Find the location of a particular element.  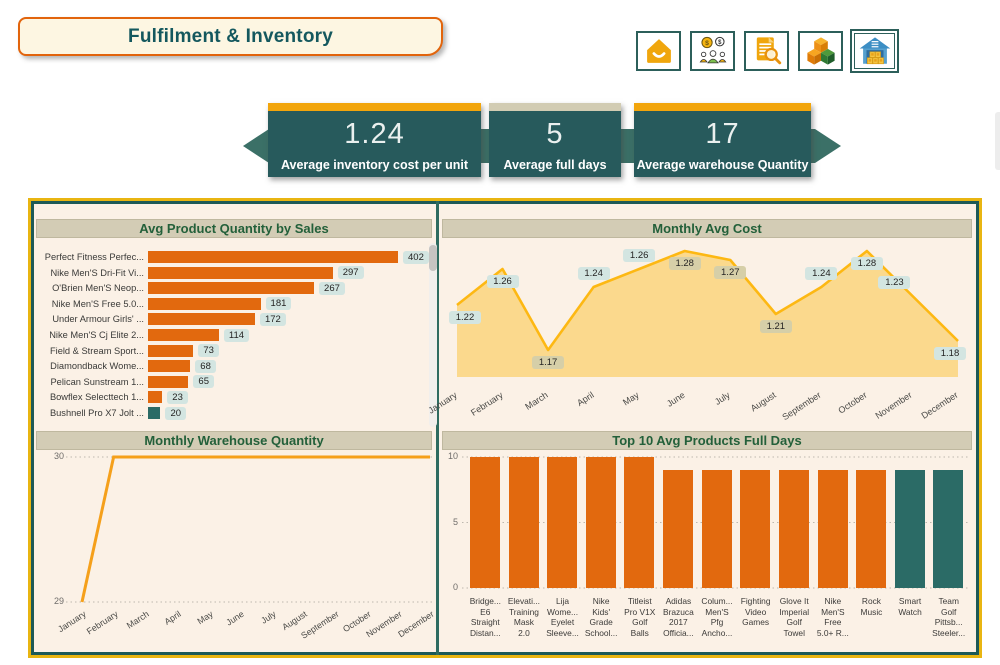

customers-coins-icon: $ $ is located at coordinates (712, 50).